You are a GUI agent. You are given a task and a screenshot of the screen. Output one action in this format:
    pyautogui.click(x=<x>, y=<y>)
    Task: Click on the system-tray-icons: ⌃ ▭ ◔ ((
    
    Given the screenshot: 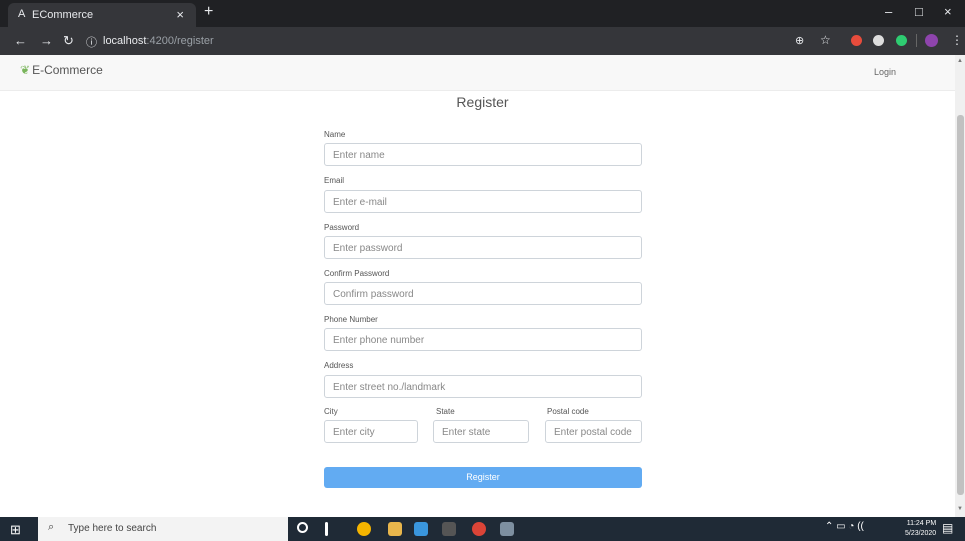 What is the action you would take?
    pyautogui.click(x=844, y=526)
    